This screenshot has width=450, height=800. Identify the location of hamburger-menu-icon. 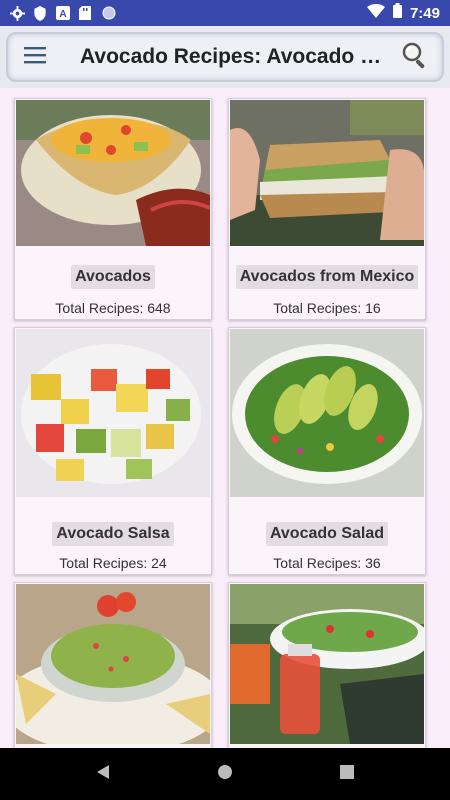
(35, 57).